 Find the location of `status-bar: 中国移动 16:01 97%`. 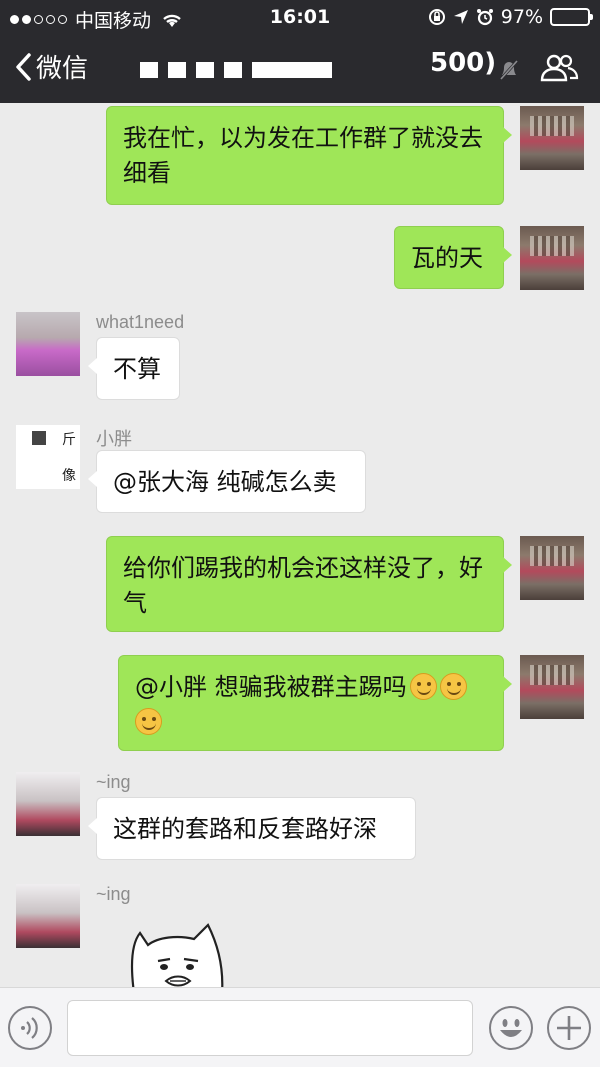

status-bar: 中国移动 16:01 97% is located at coordinates (300, 17).